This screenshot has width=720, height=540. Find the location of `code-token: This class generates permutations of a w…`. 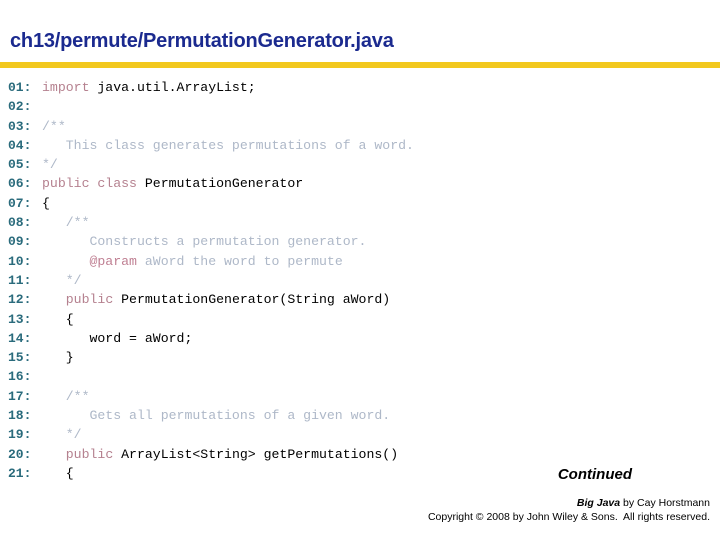

code-token: This class generates permutations of a w… is located at coordinates (228, 145).